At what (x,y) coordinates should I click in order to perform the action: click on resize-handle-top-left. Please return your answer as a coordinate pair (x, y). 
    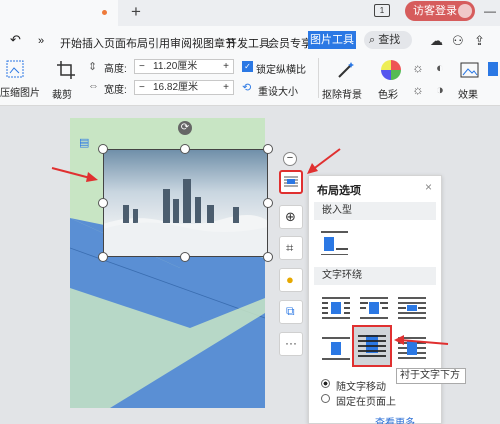
    Looking at the image, I should click on (103, 149).